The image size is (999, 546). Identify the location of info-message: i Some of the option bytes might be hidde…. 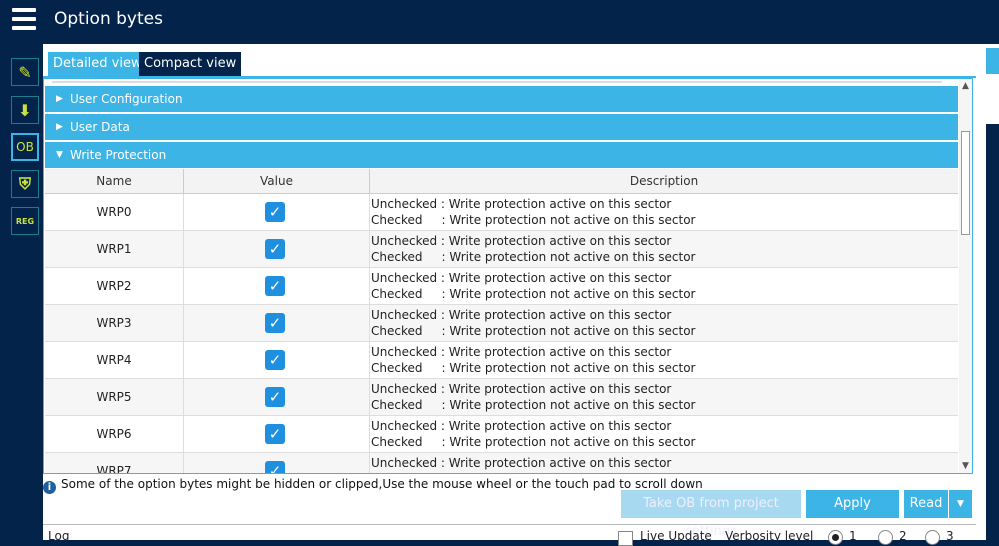
(373, 485).